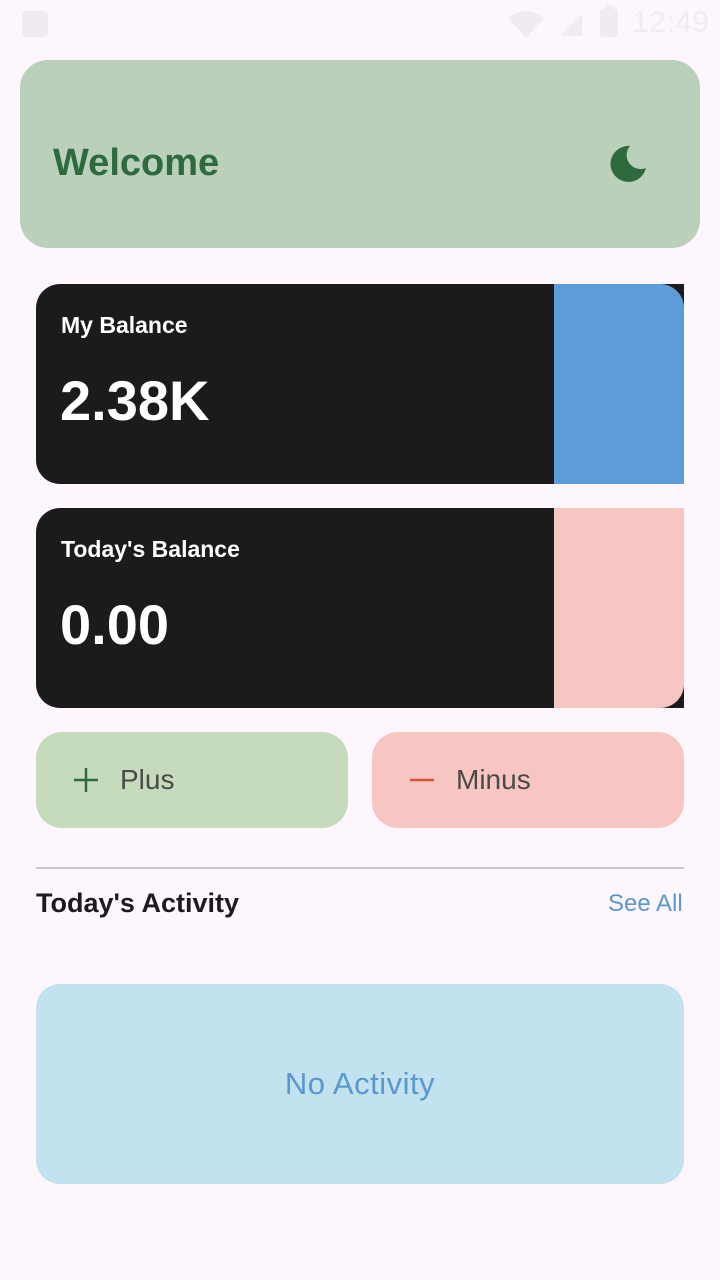 The width and height of the screenshot is (720, 1280). What do you see at coordinates (360, 868) in the screenshot?
I see `divider` at bounding box center [360, 868].